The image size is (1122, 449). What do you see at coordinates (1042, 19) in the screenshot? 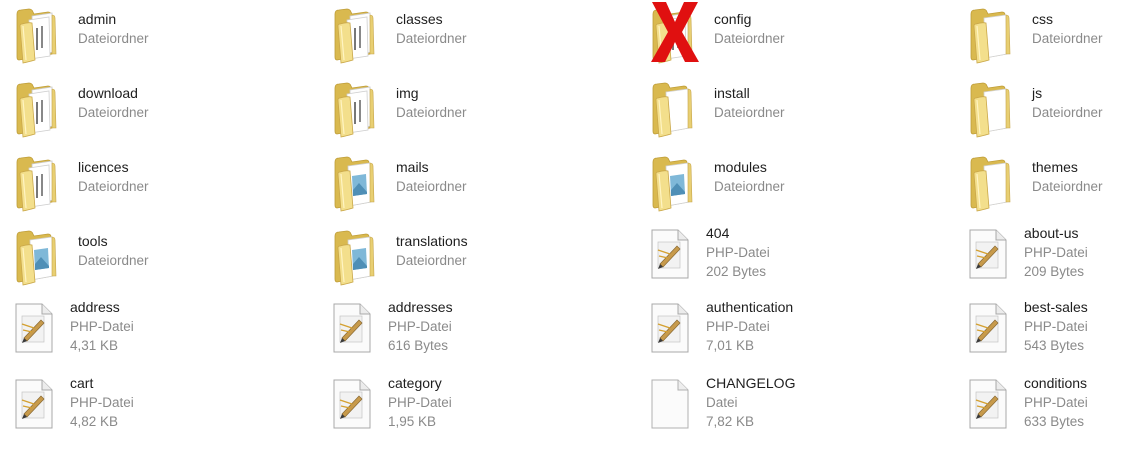
I see `item-name: css` at bounding box center [1042, 19].